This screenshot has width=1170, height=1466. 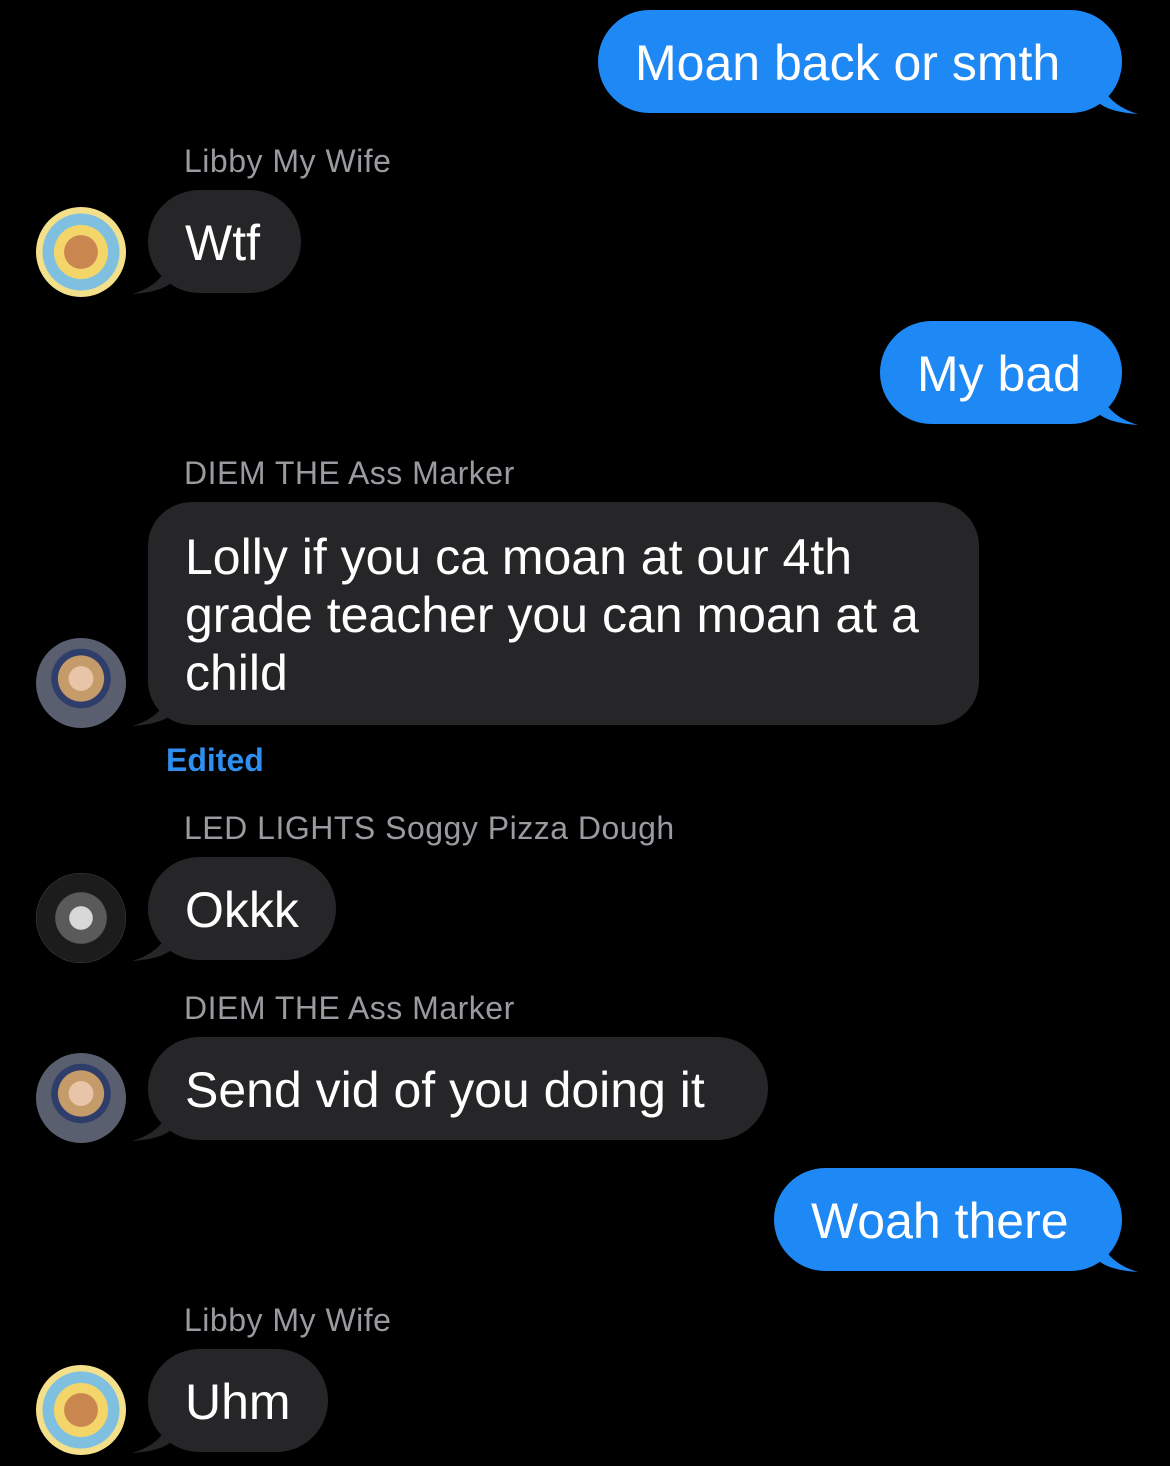 I want to click on message-text: Uhm, so click(x=238, y=1402).